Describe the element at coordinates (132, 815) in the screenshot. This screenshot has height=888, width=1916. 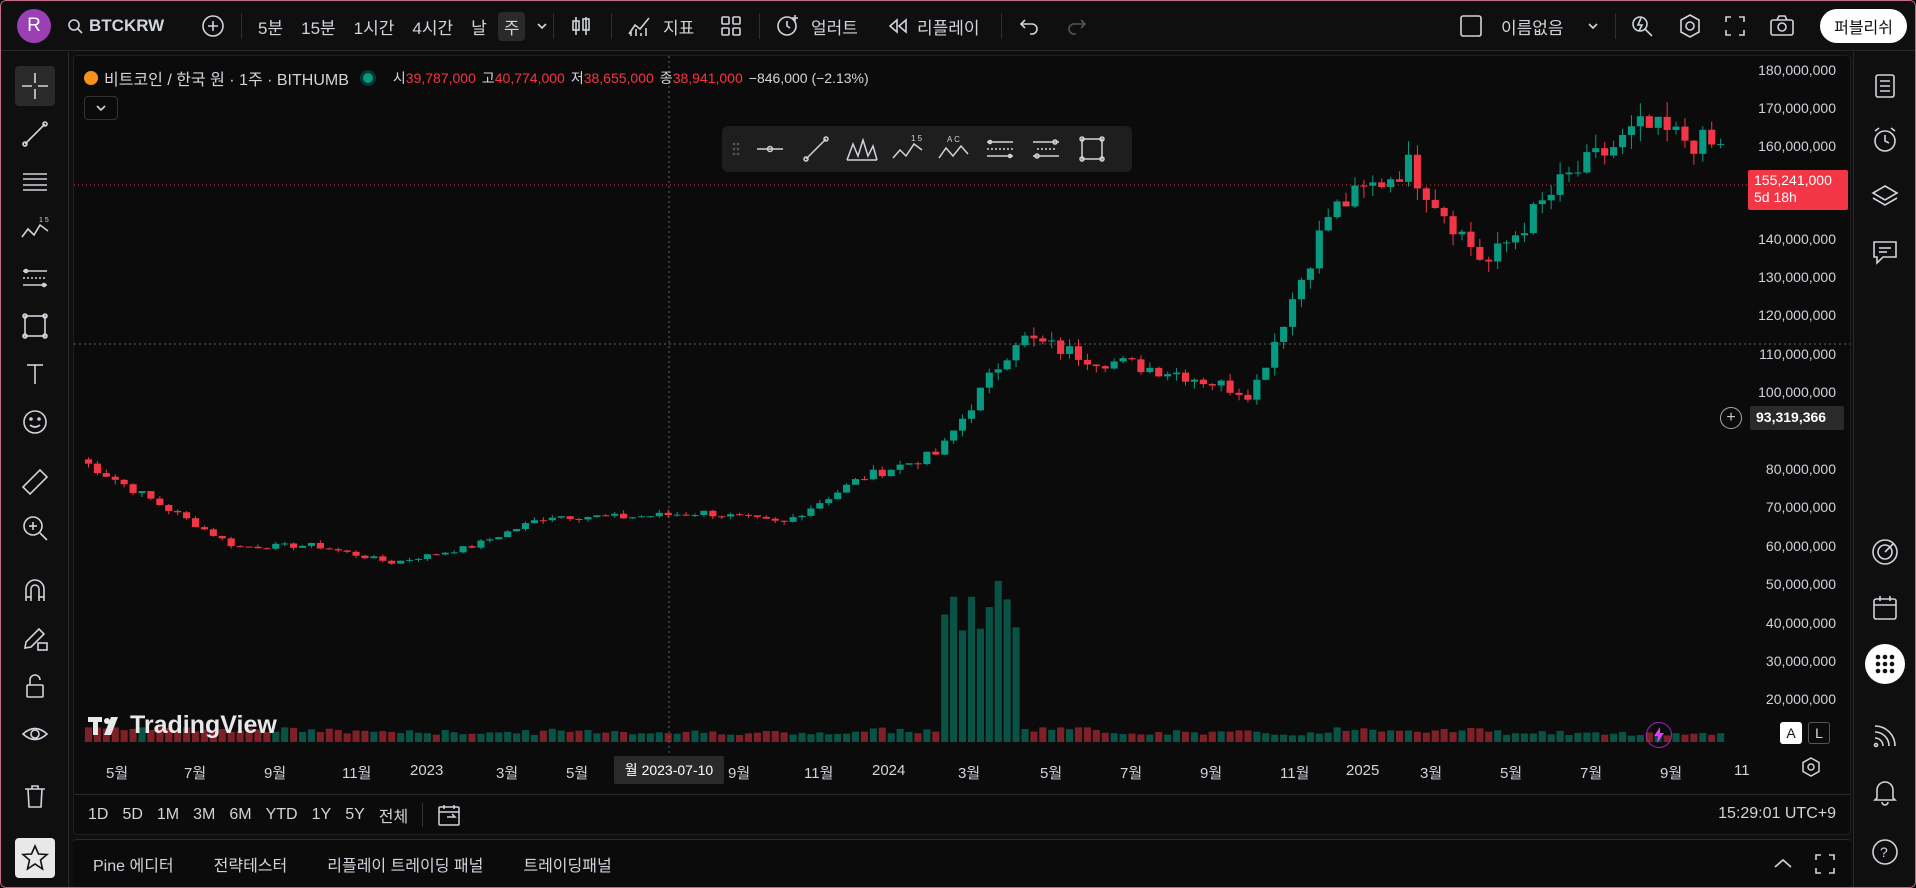
I see `range-5d: 5D` at that location.